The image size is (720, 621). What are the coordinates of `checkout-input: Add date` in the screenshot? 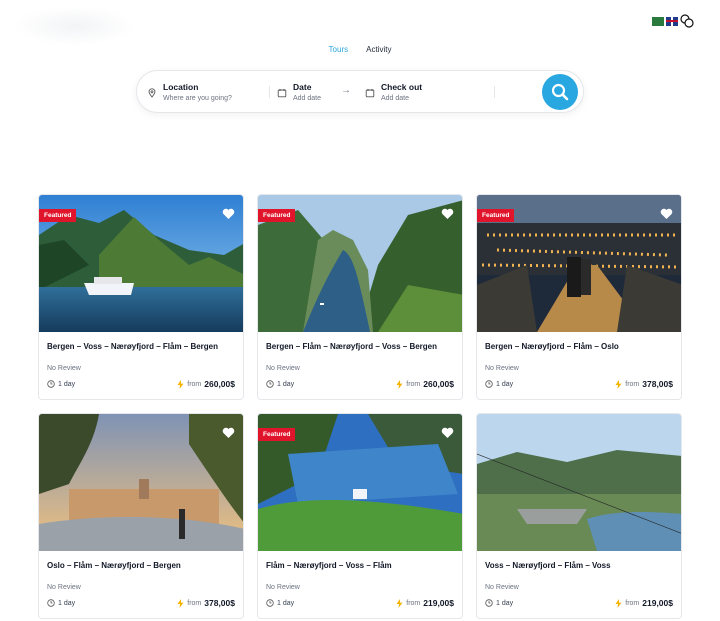 It's located at (401, 99).